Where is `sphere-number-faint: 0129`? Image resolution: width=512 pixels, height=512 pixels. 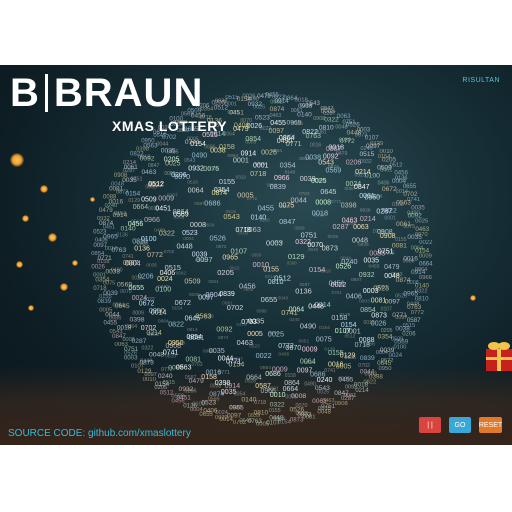 sphere-number-faint: 0129 is located at coordinates (296, 256).